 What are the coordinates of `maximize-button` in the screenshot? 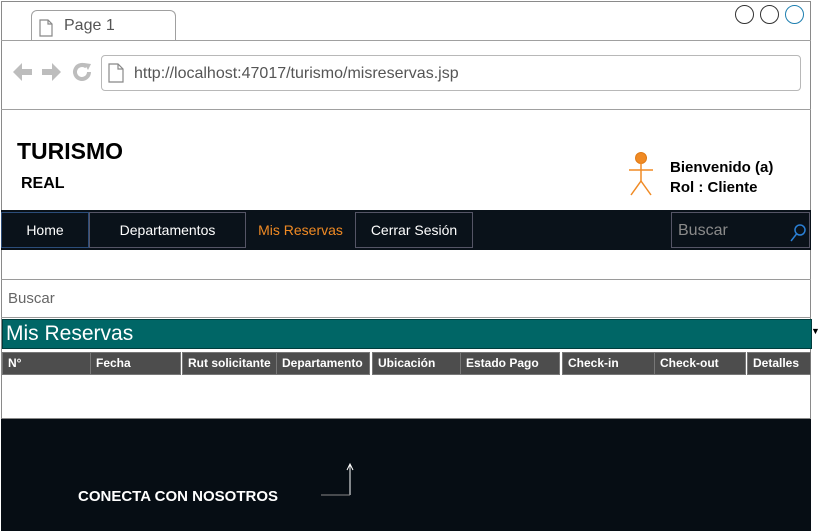 It's located at (769, 14).